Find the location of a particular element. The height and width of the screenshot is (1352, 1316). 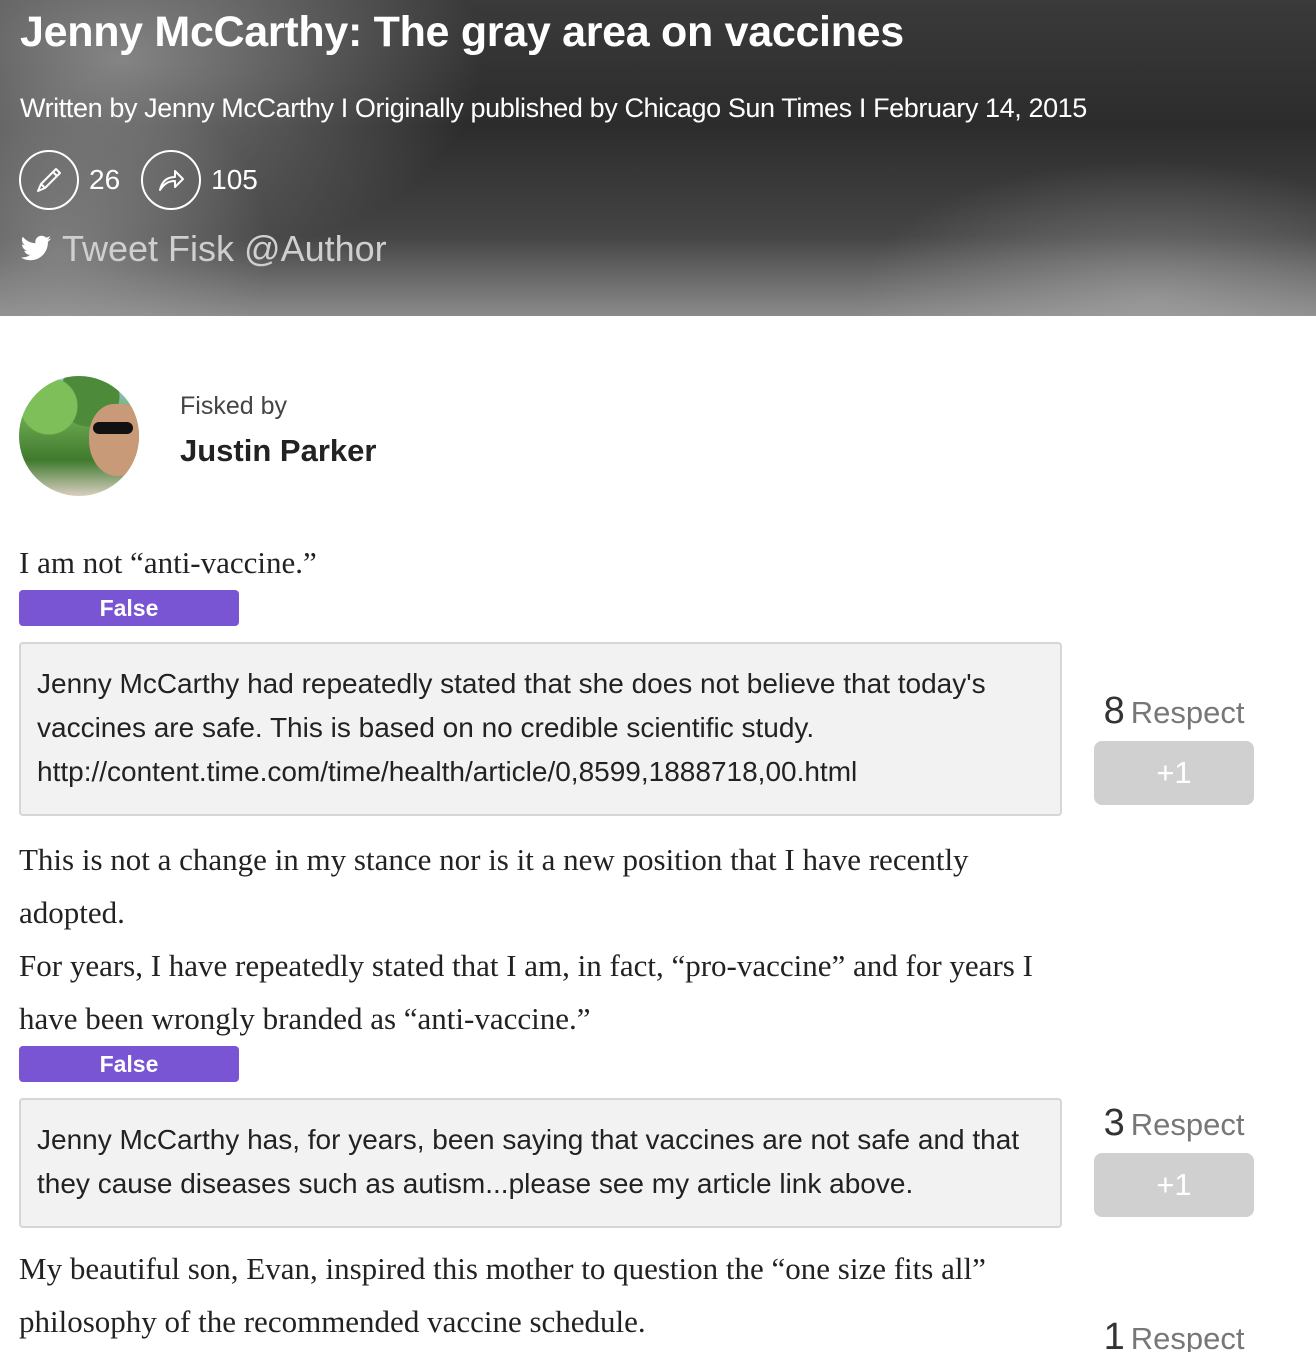

respect-widget: 3 Respect +1 is located at coordinates (1174, 1159).